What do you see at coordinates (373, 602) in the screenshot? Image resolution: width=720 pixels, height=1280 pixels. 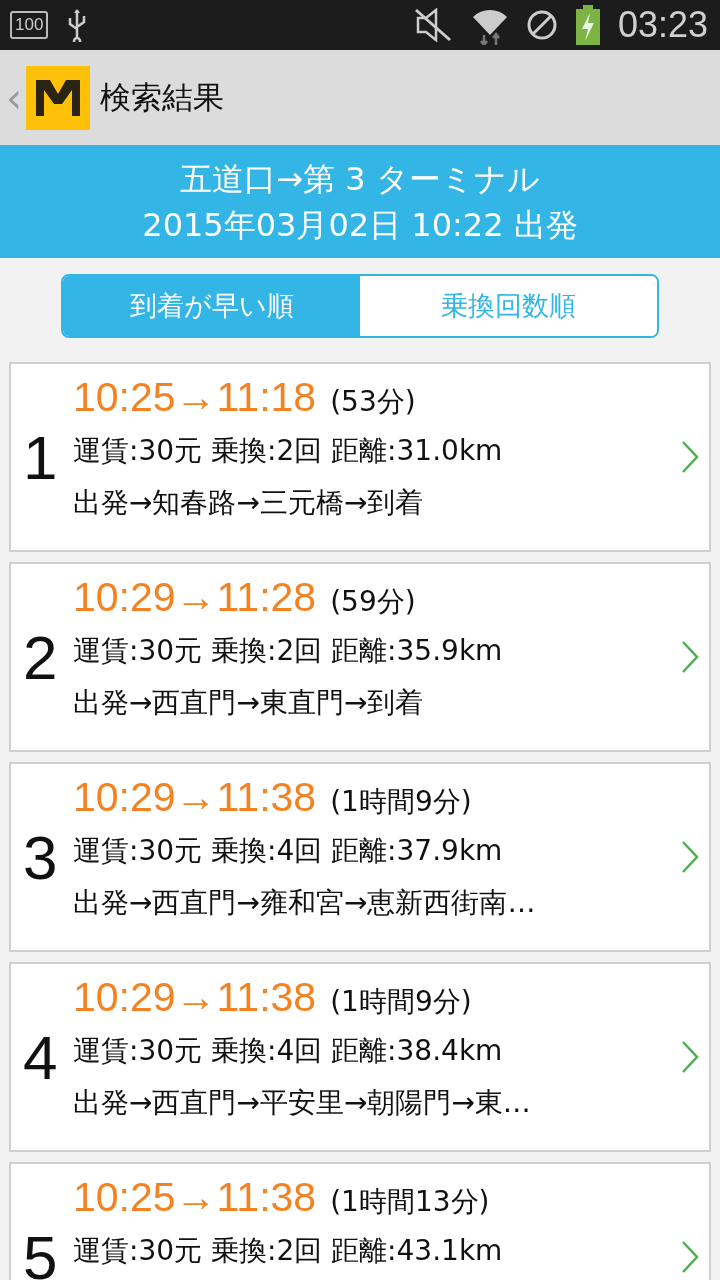 I see `duration-text: (59分)` at bounding box center [373, 602].